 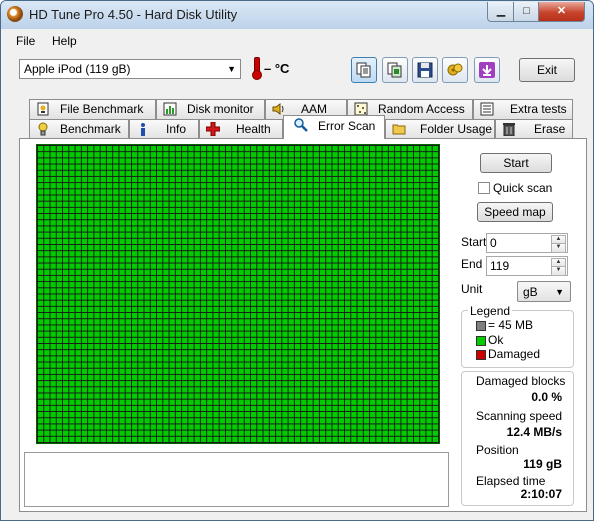 What do you see at coordinates (542, 464) in the screenshot?
I see `position-value: 119 gB` at bounding box center [542, 464].